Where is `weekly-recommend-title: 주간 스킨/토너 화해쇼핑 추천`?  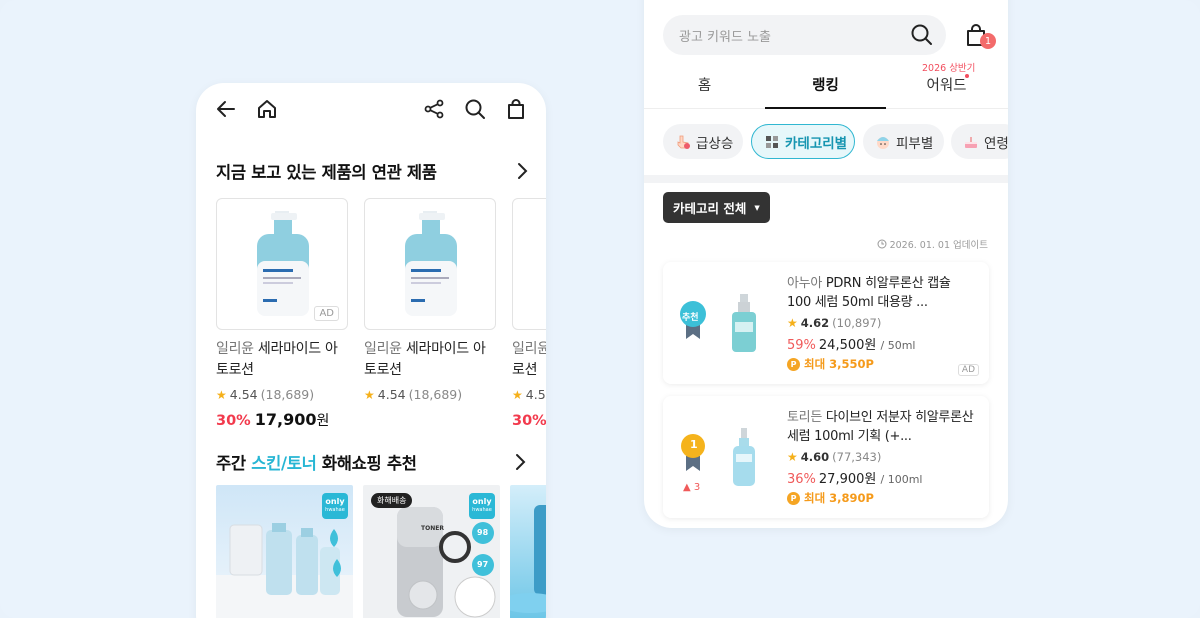 weekly-recommend-title: 주간 스킨/토너 화해쇼핑 추천 is located at coordinates (316, 463).